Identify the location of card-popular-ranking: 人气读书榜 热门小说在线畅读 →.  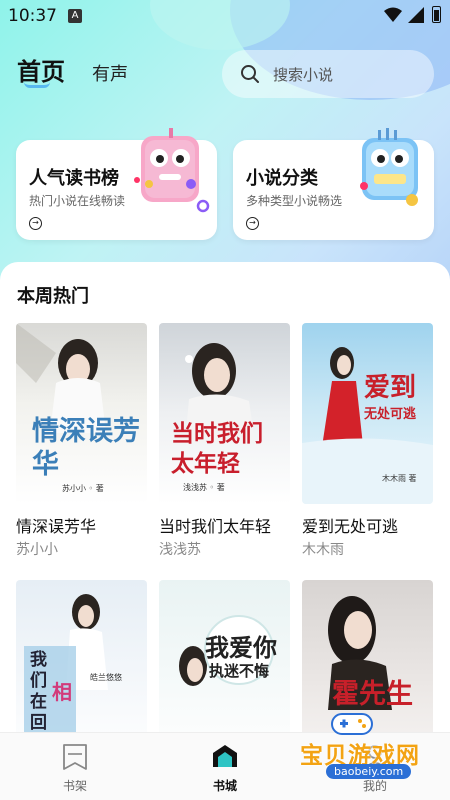
(116, 184).